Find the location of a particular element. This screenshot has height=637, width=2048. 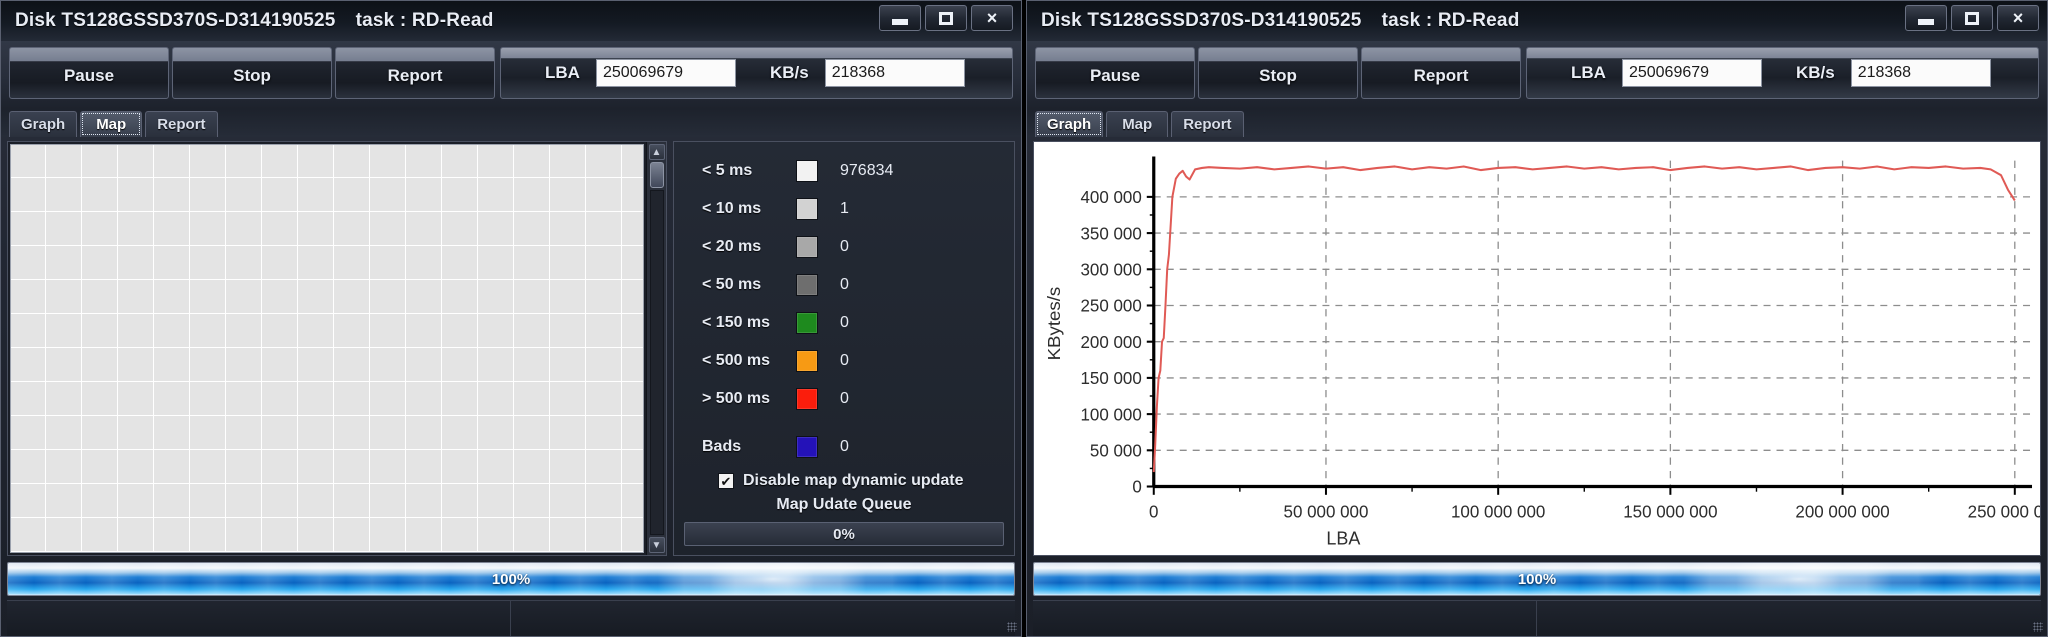

legend-row: < 150 ms 0 is located at coordinates (844, 323).